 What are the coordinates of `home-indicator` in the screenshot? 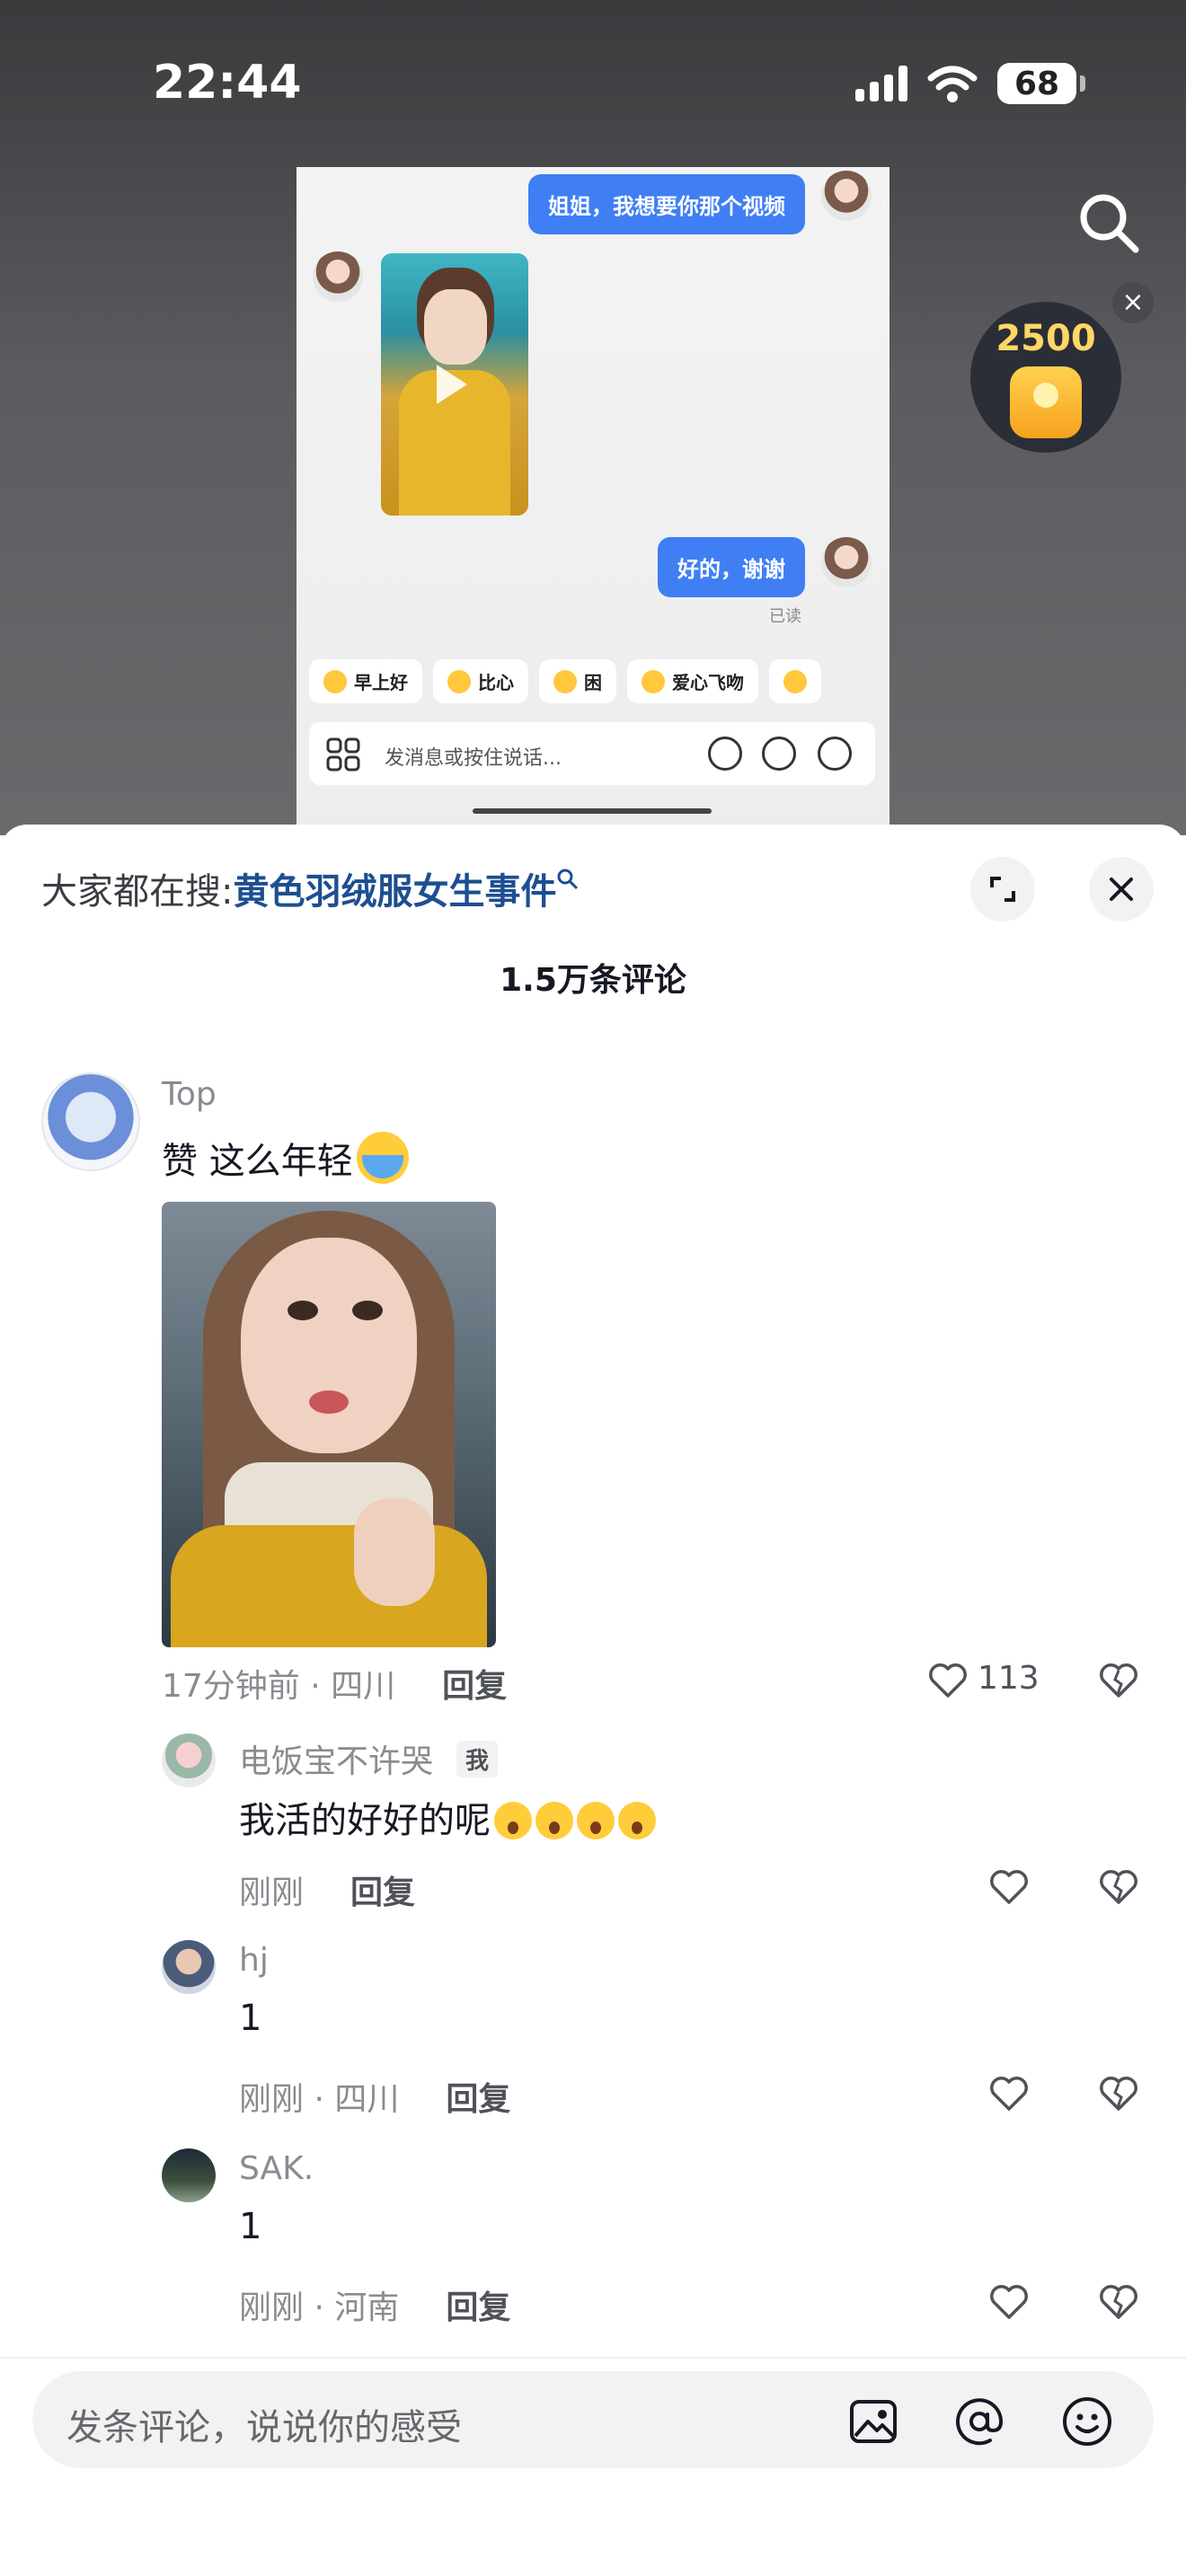 It's located at (592, 811).